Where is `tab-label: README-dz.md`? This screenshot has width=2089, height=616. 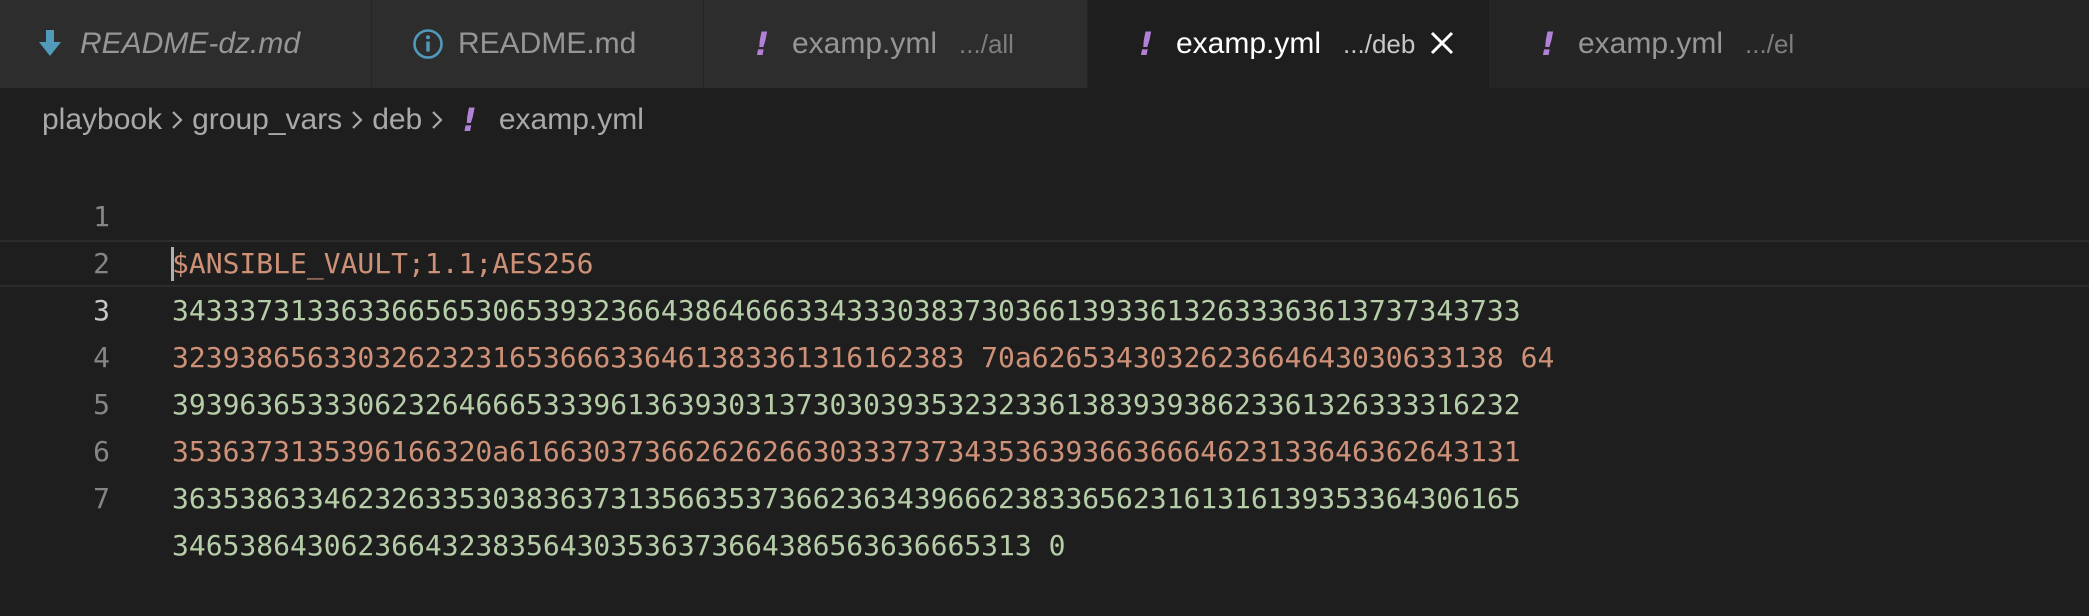
tab-label: README-dz.md is located at coordinates (190, 43).